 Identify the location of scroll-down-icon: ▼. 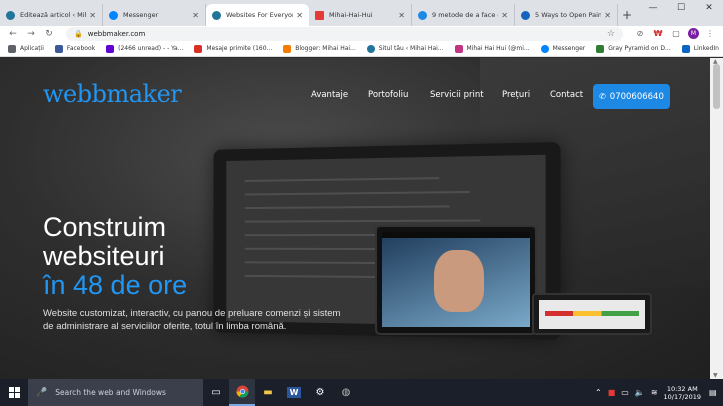
(715, 375).